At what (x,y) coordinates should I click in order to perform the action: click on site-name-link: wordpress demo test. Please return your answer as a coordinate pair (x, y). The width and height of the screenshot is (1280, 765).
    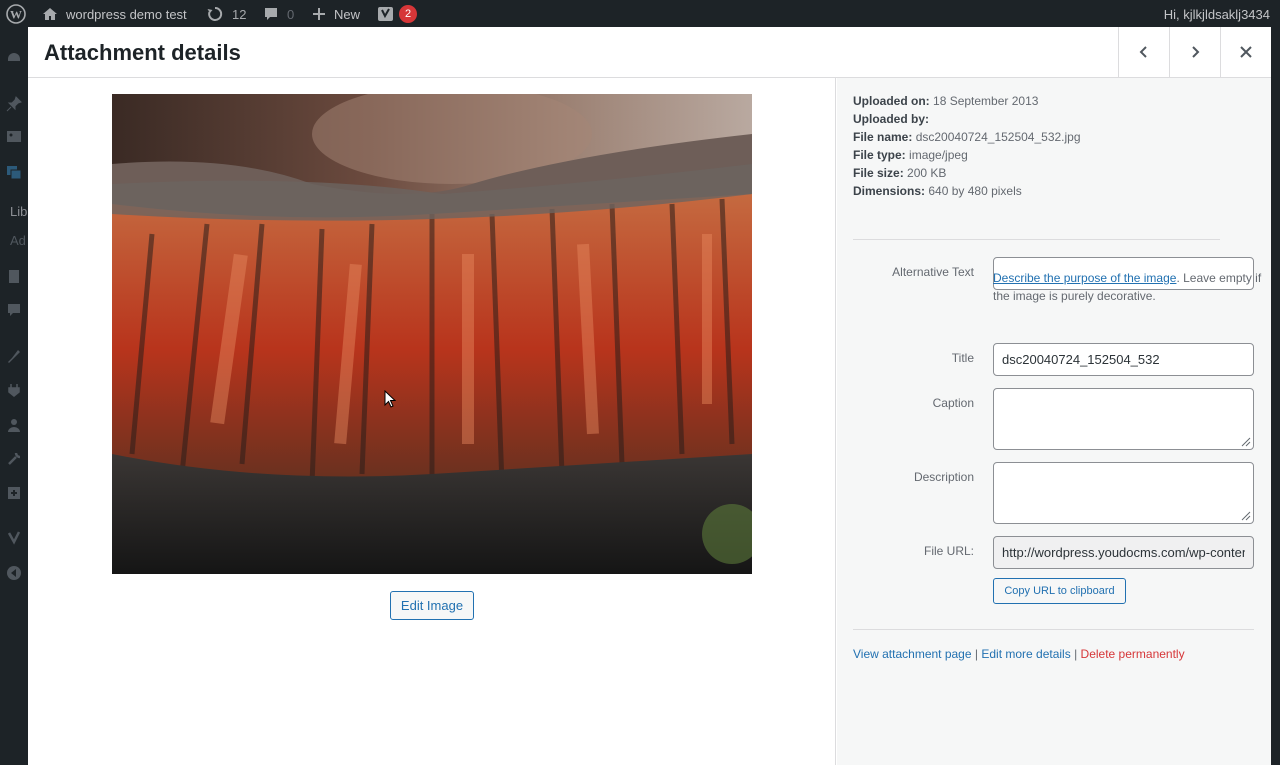
    Looking at the image, I should click on (114, 14).